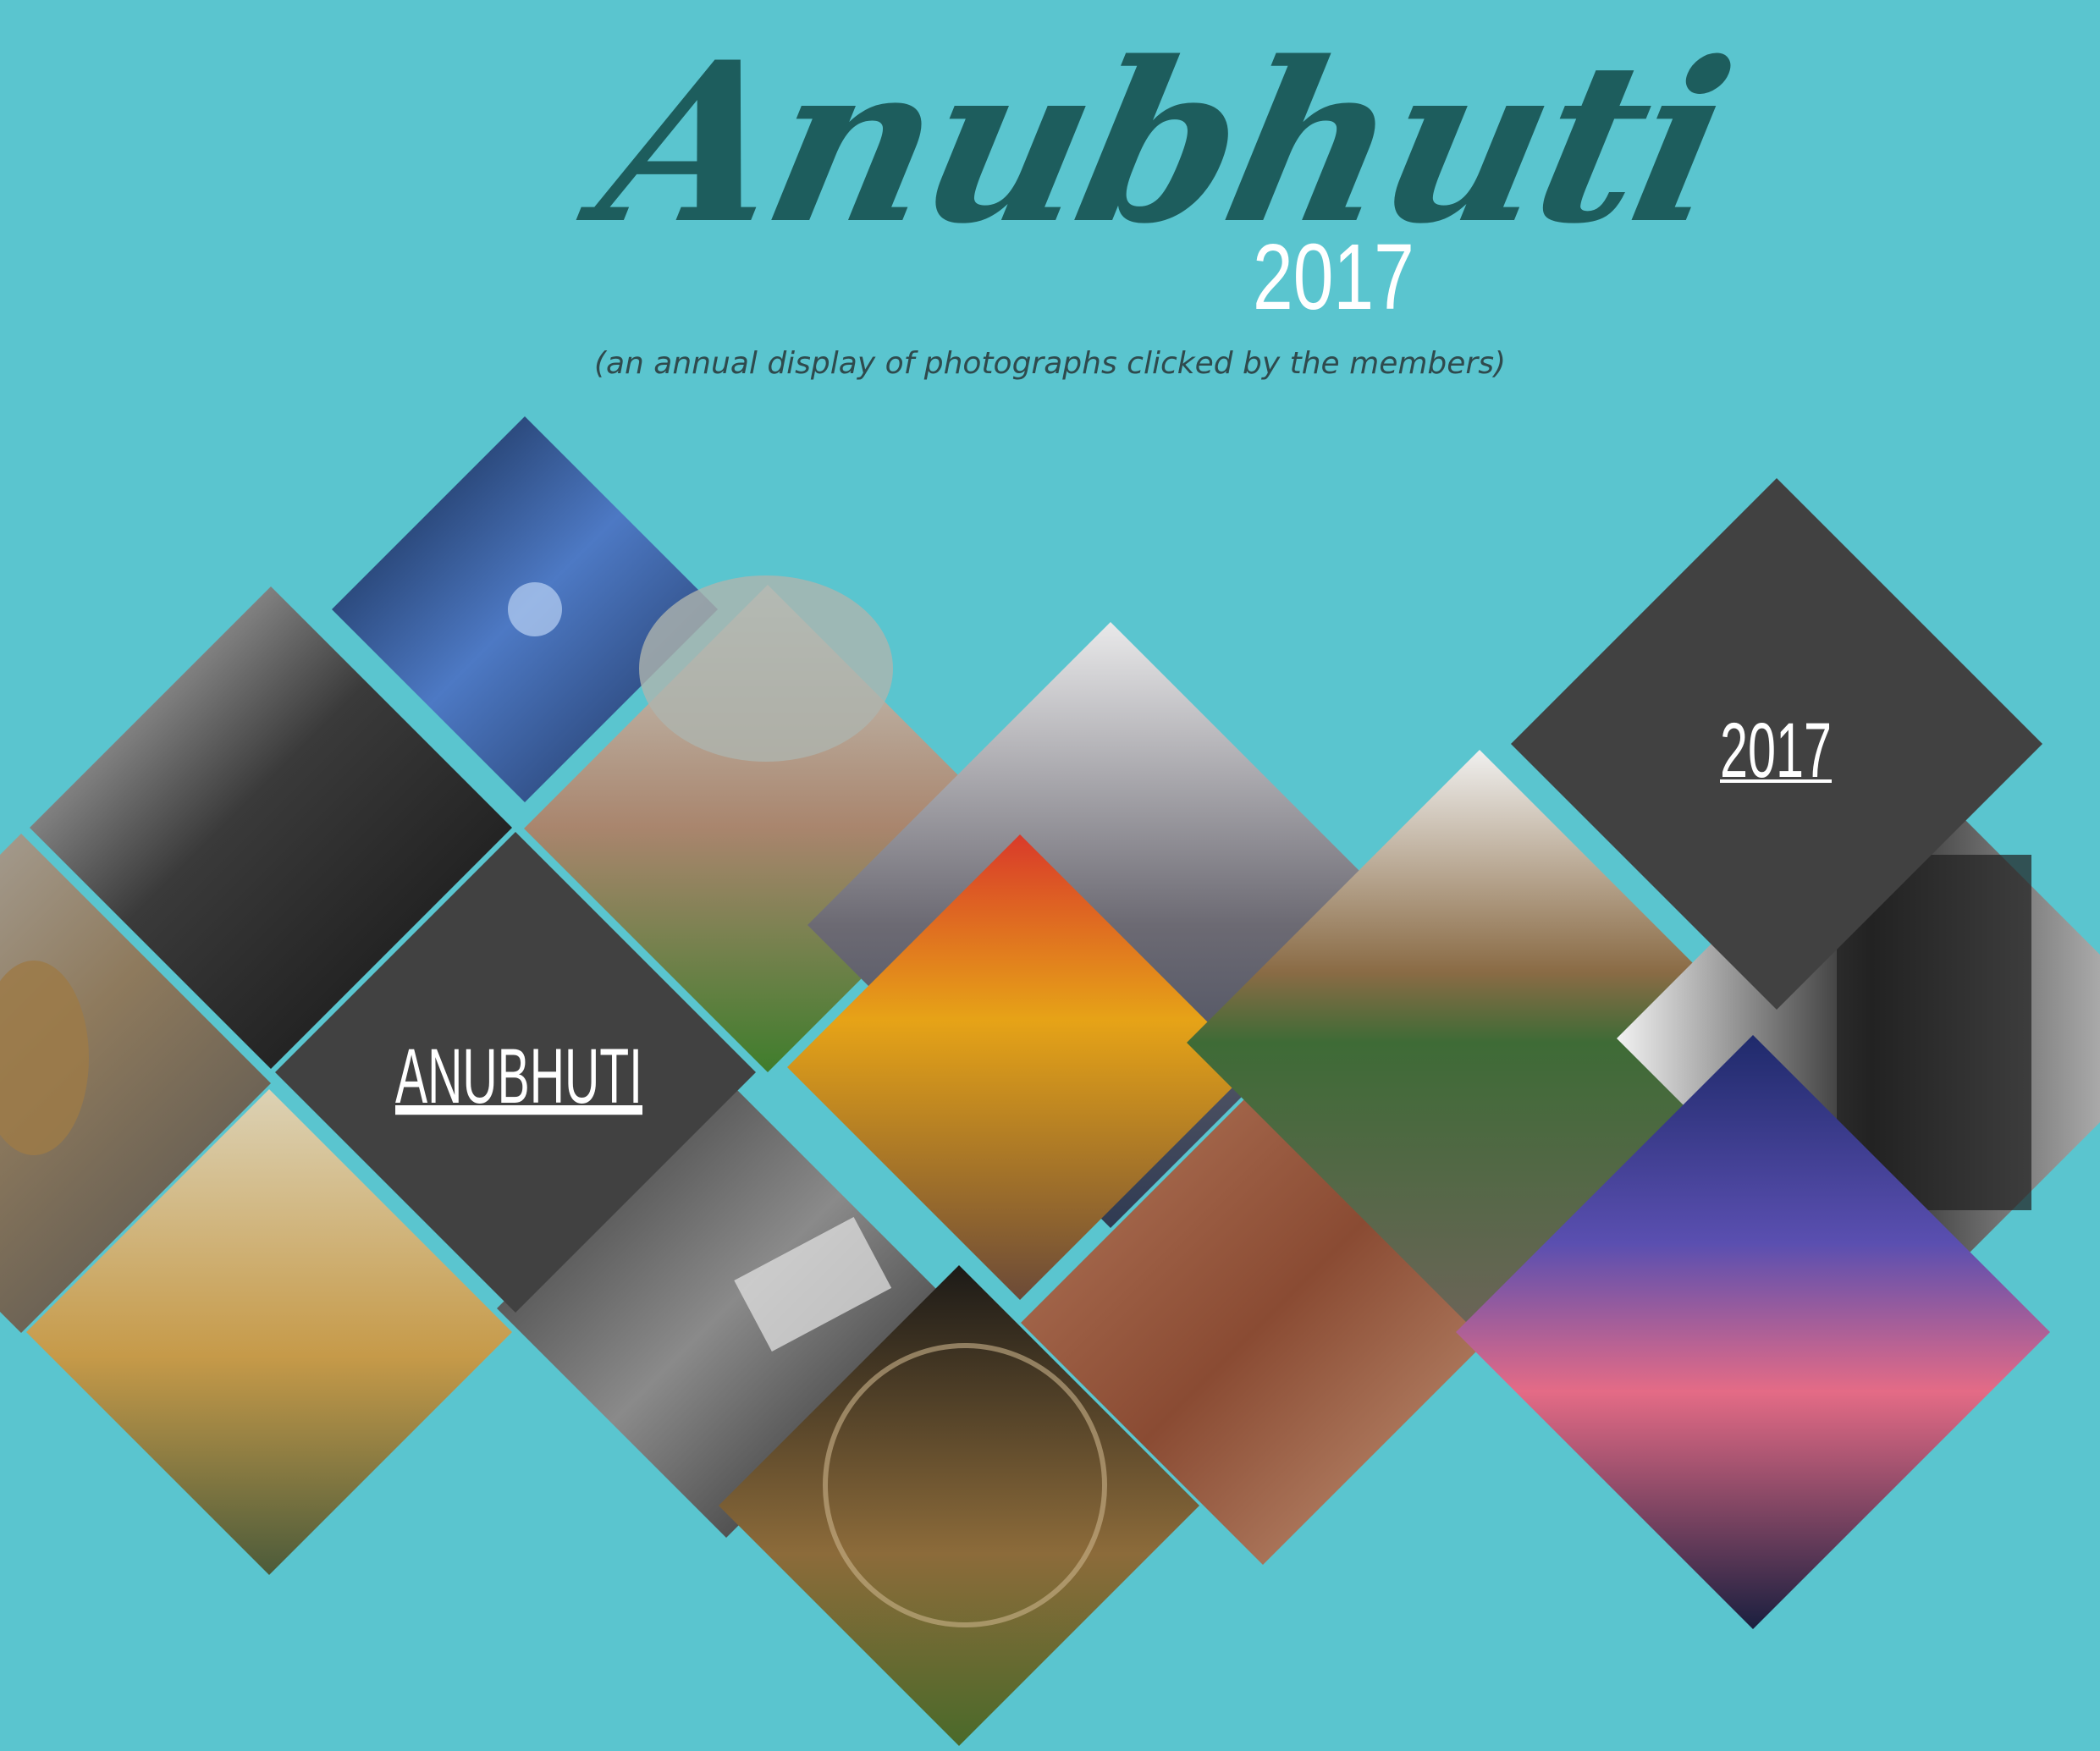 The height and width of the screenshot is (1751, 2100). Describe the element at coordinates (535, 609) in the screenshot. I see `waterdrop-highlight` at that location.